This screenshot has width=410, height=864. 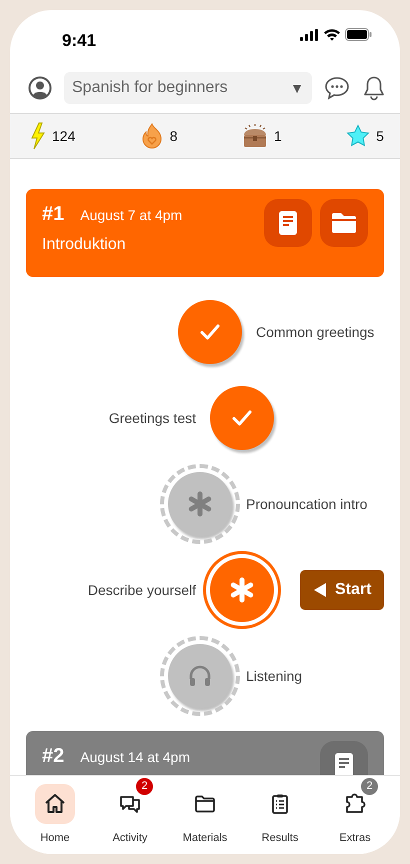 I want to click on nav-tab: 2 Extras, so click(x=355, y=815).